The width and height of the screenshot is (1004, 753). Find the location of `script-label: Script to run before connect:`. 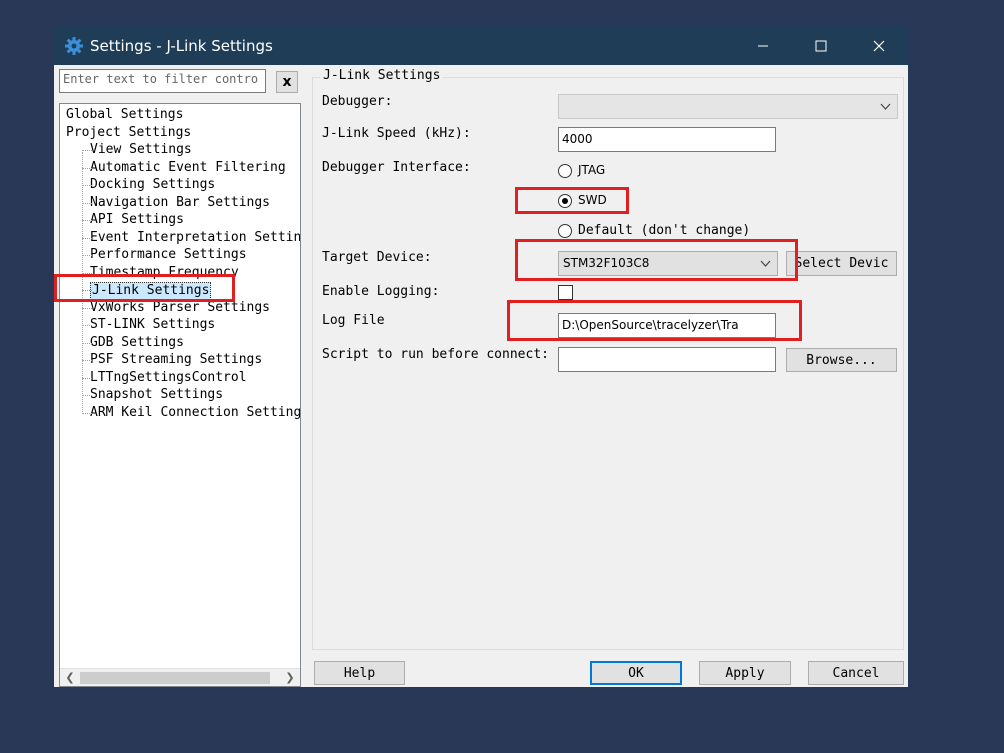

script-label: Script to run before connect: is located at coordinates (435, 354).